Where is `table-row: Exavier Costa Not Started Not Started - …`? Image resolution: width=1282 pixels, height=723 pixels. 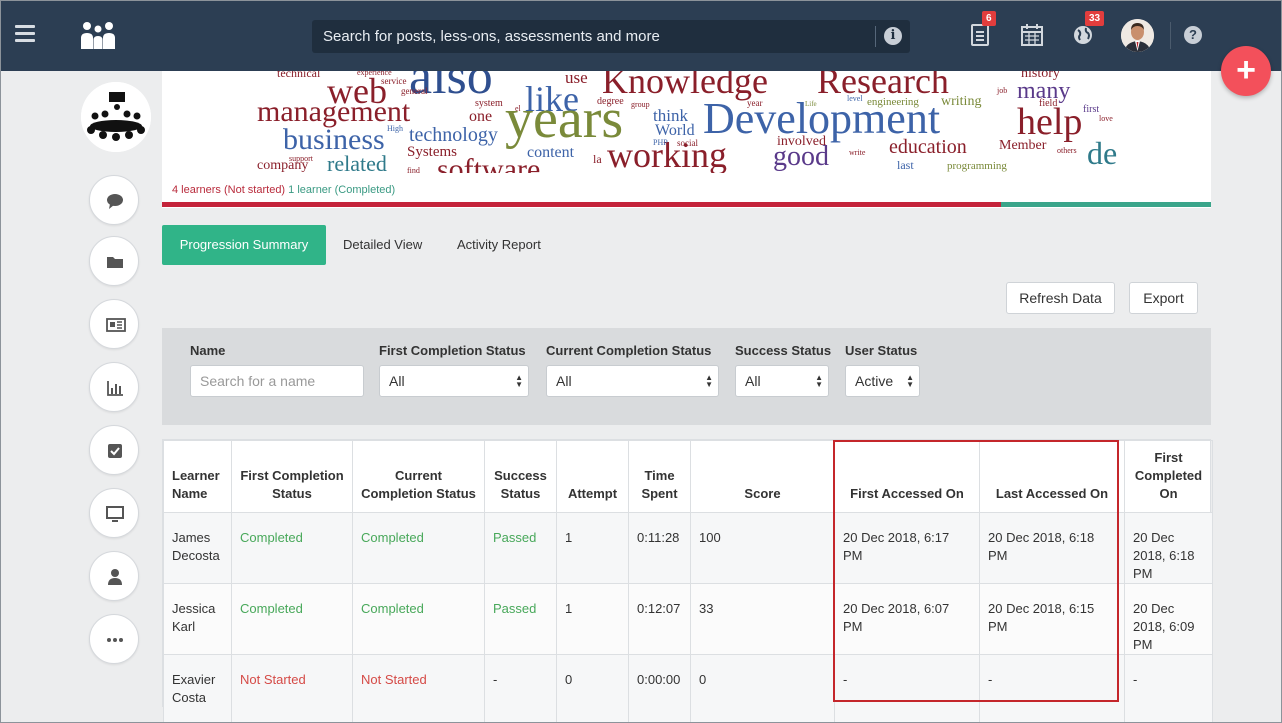 table-row: Exavier Costa Not Started Not Started - … is located at coordinates (688, 688).